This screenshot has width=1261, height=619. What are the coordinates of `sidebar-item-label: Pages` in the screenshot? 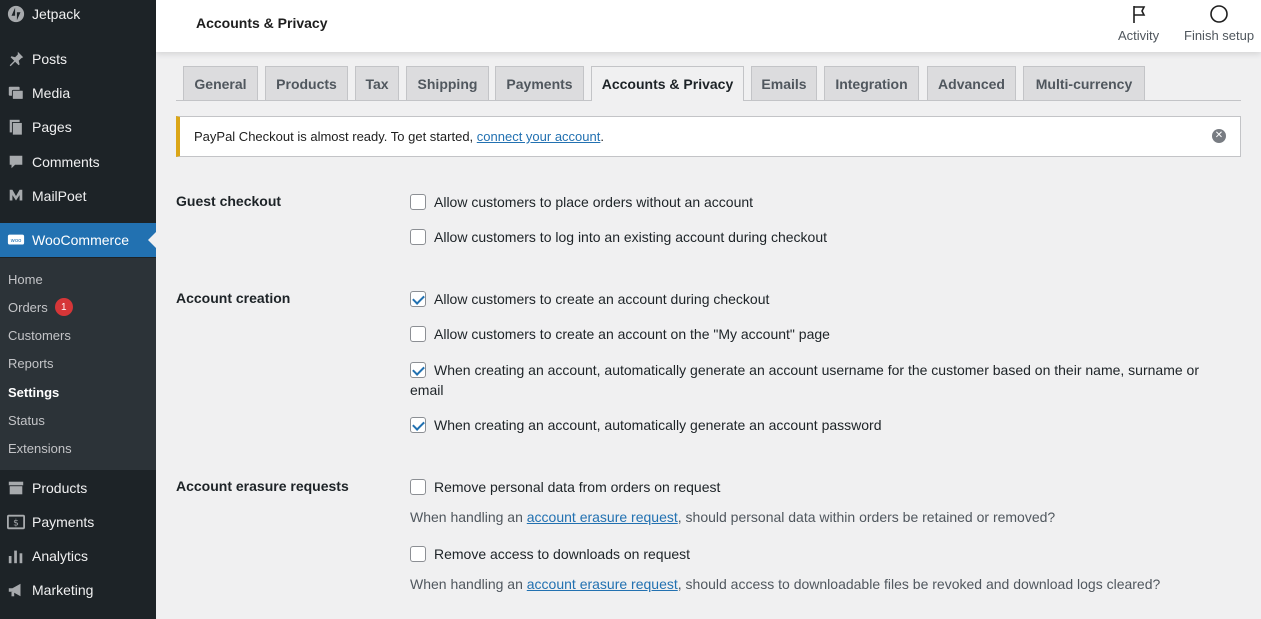 It's located at (52, 127).